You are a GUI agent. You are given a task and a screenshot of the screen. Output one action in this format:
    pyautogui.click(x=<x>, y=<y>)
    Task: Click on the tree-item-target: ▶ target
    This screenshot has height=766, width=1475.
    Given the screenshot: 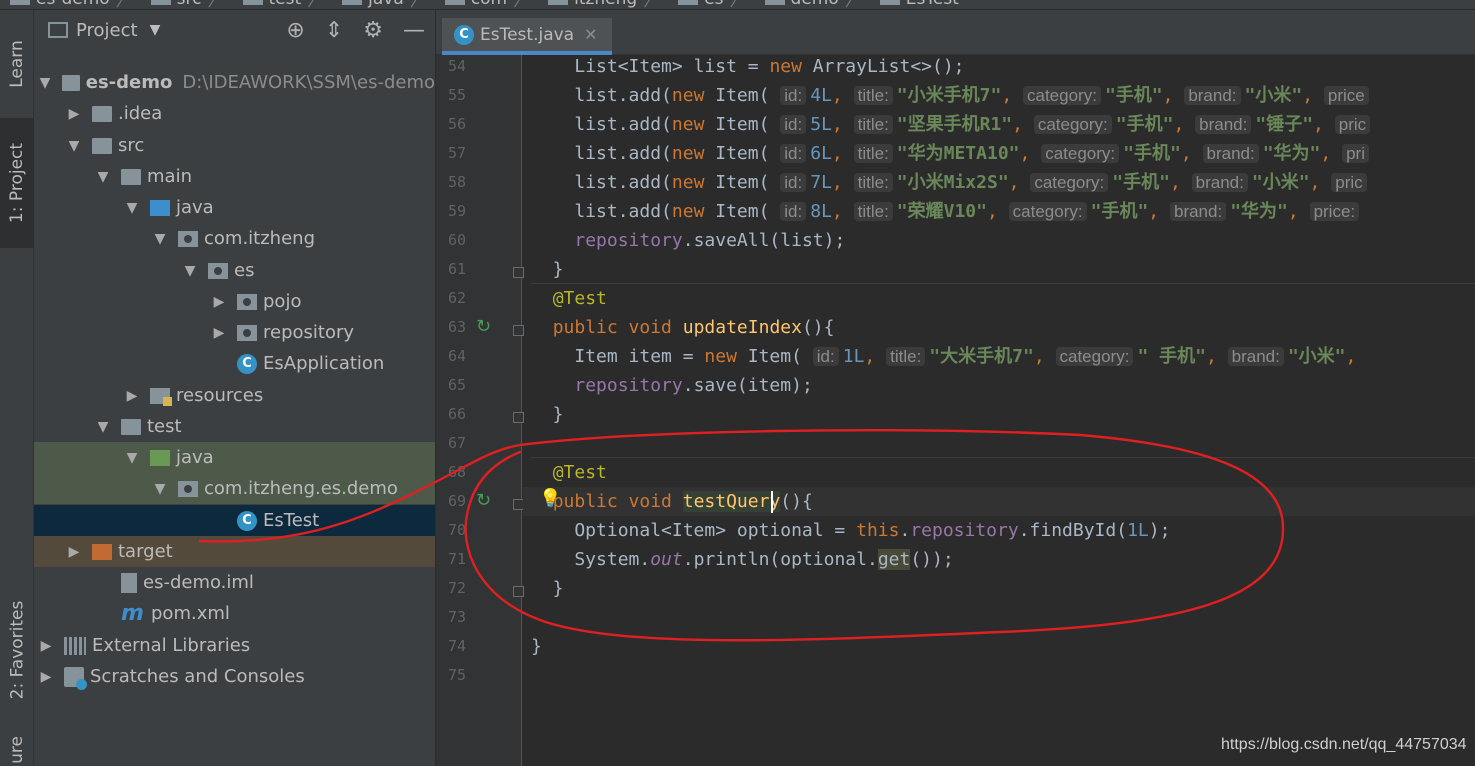 What is the action you would take?
    pyautogui.click(x=234, y=551)
    